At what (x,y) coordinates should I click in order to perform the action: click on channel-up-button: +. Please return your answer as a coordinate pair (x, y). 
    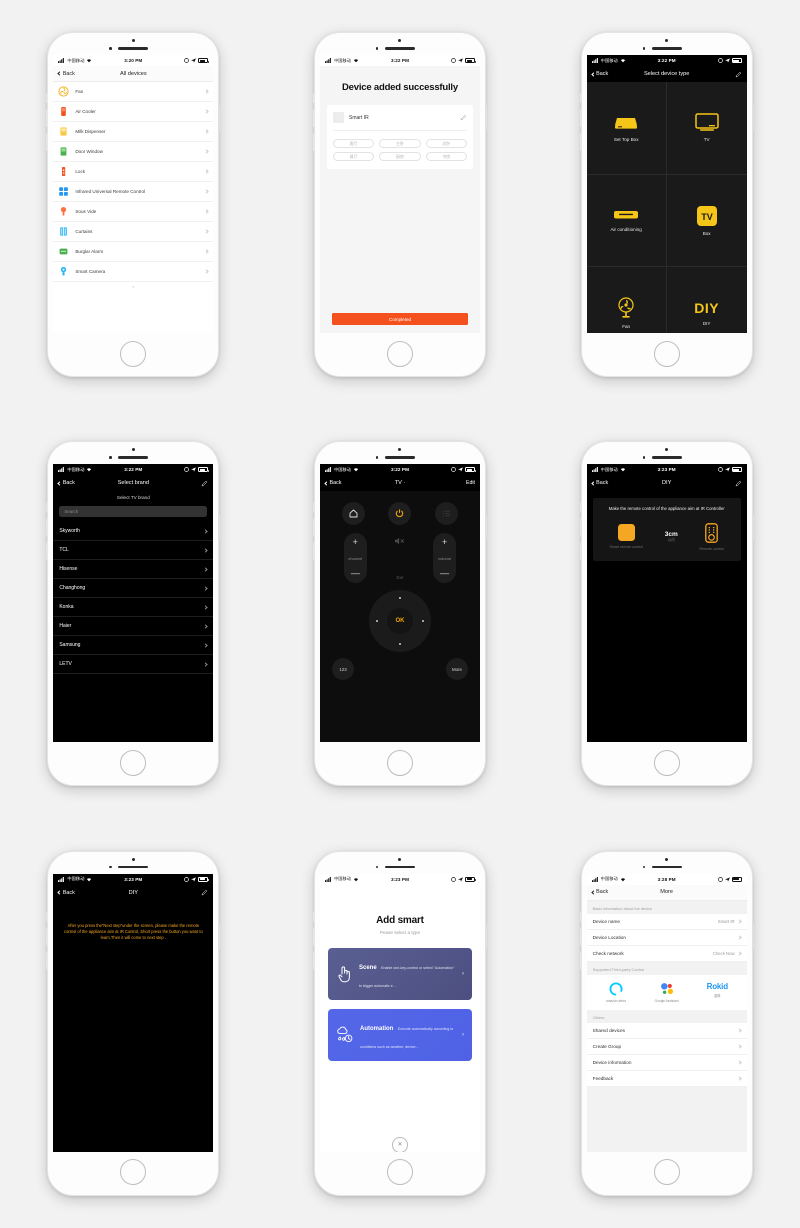
    Looking at the image, I should click on (355, 542).